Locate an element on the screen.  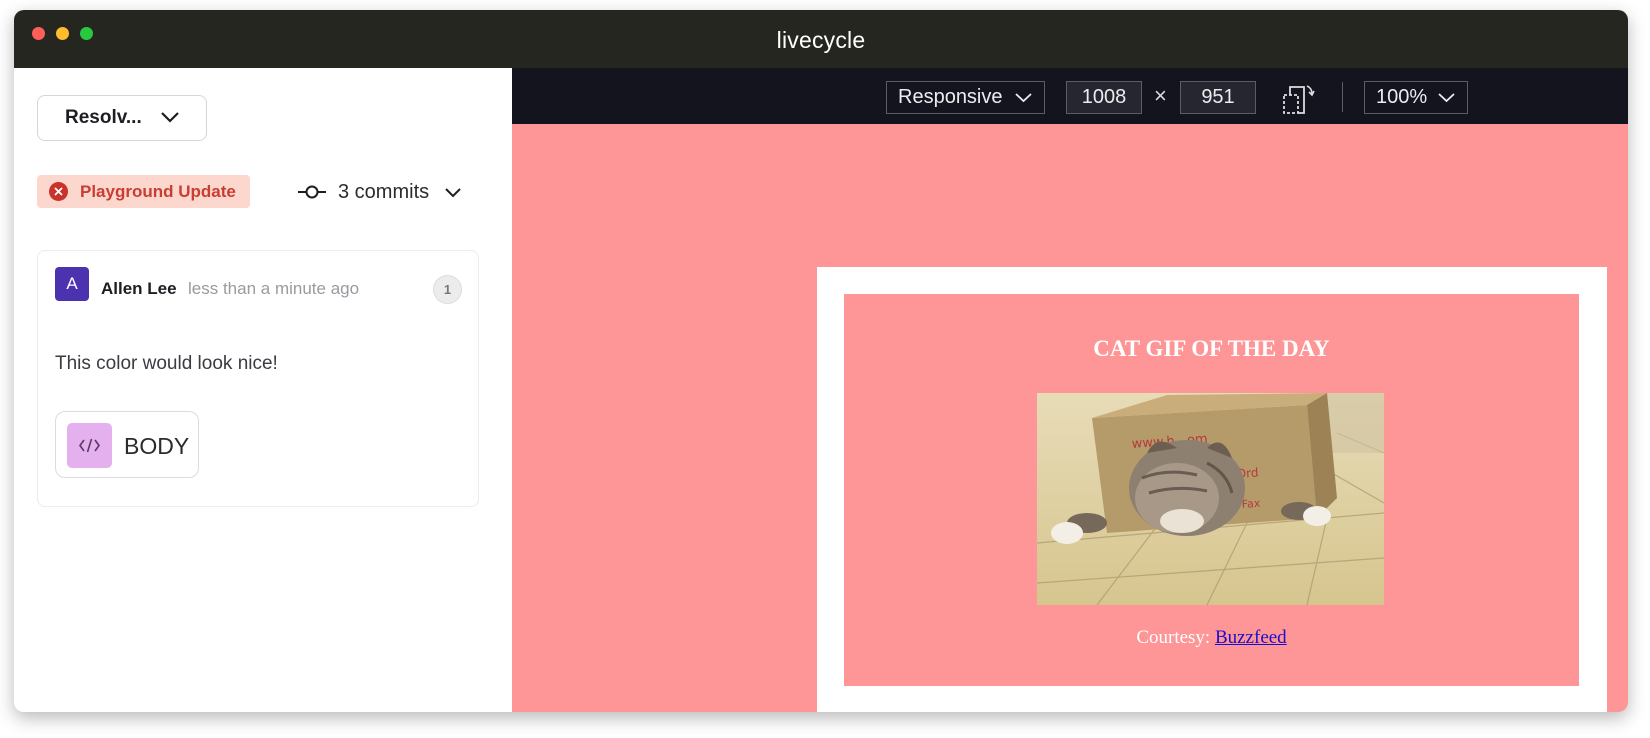
title-bar: livecycle is located at coordinates (821, 39).